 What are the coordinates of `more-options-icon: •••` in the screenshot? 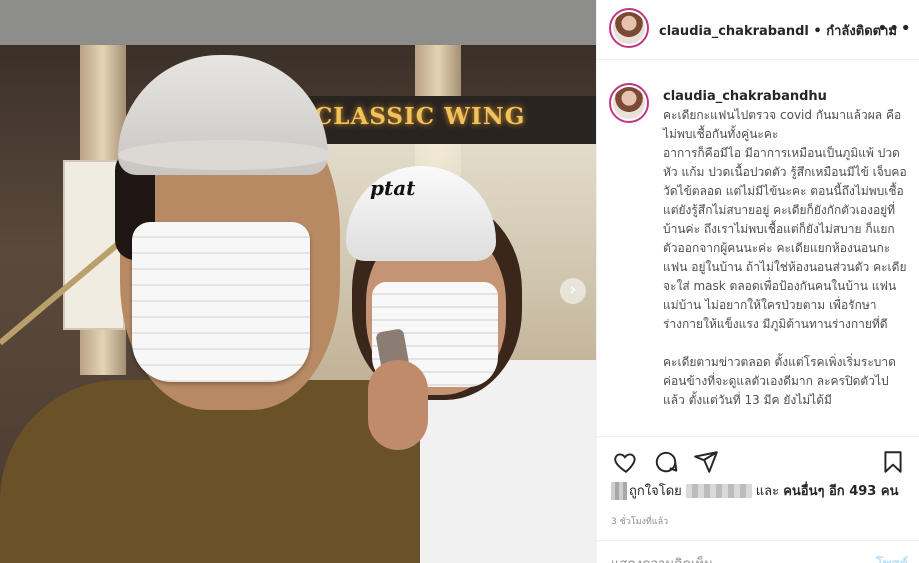 It's located at (894, 28).